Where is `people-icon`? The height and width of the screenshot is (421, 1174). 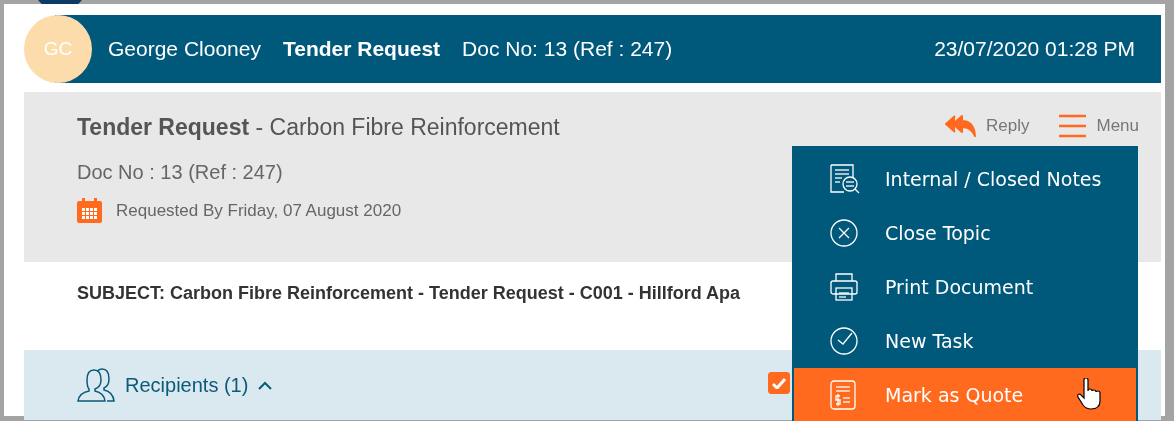 people-icon is located at coordinates (96, 385).